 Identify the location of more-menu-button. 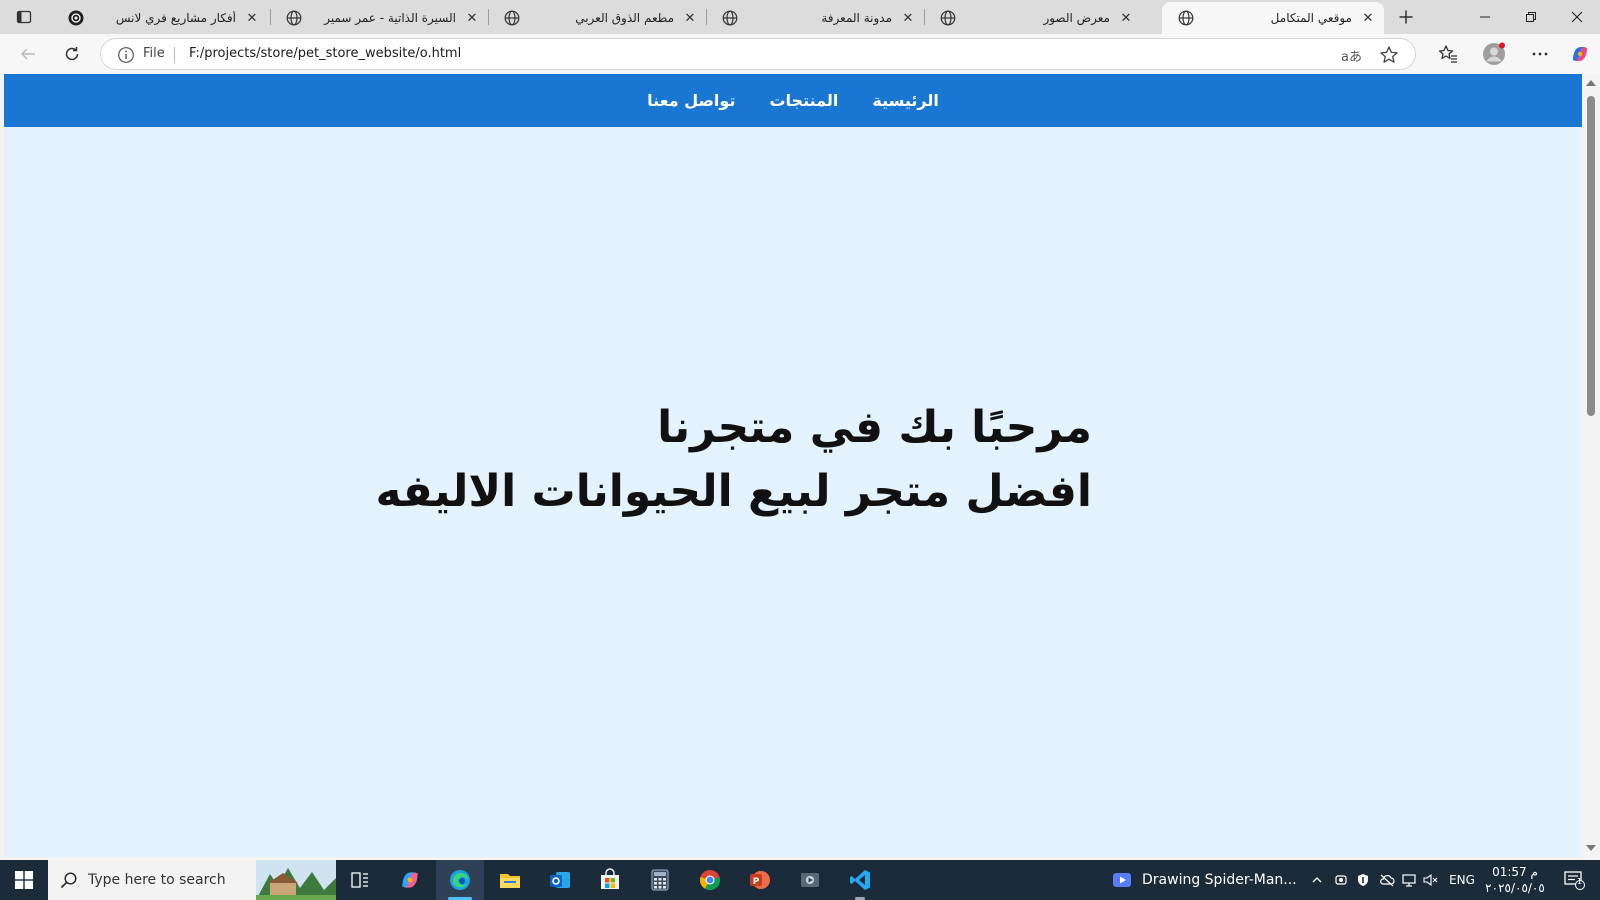
(1540, 54).